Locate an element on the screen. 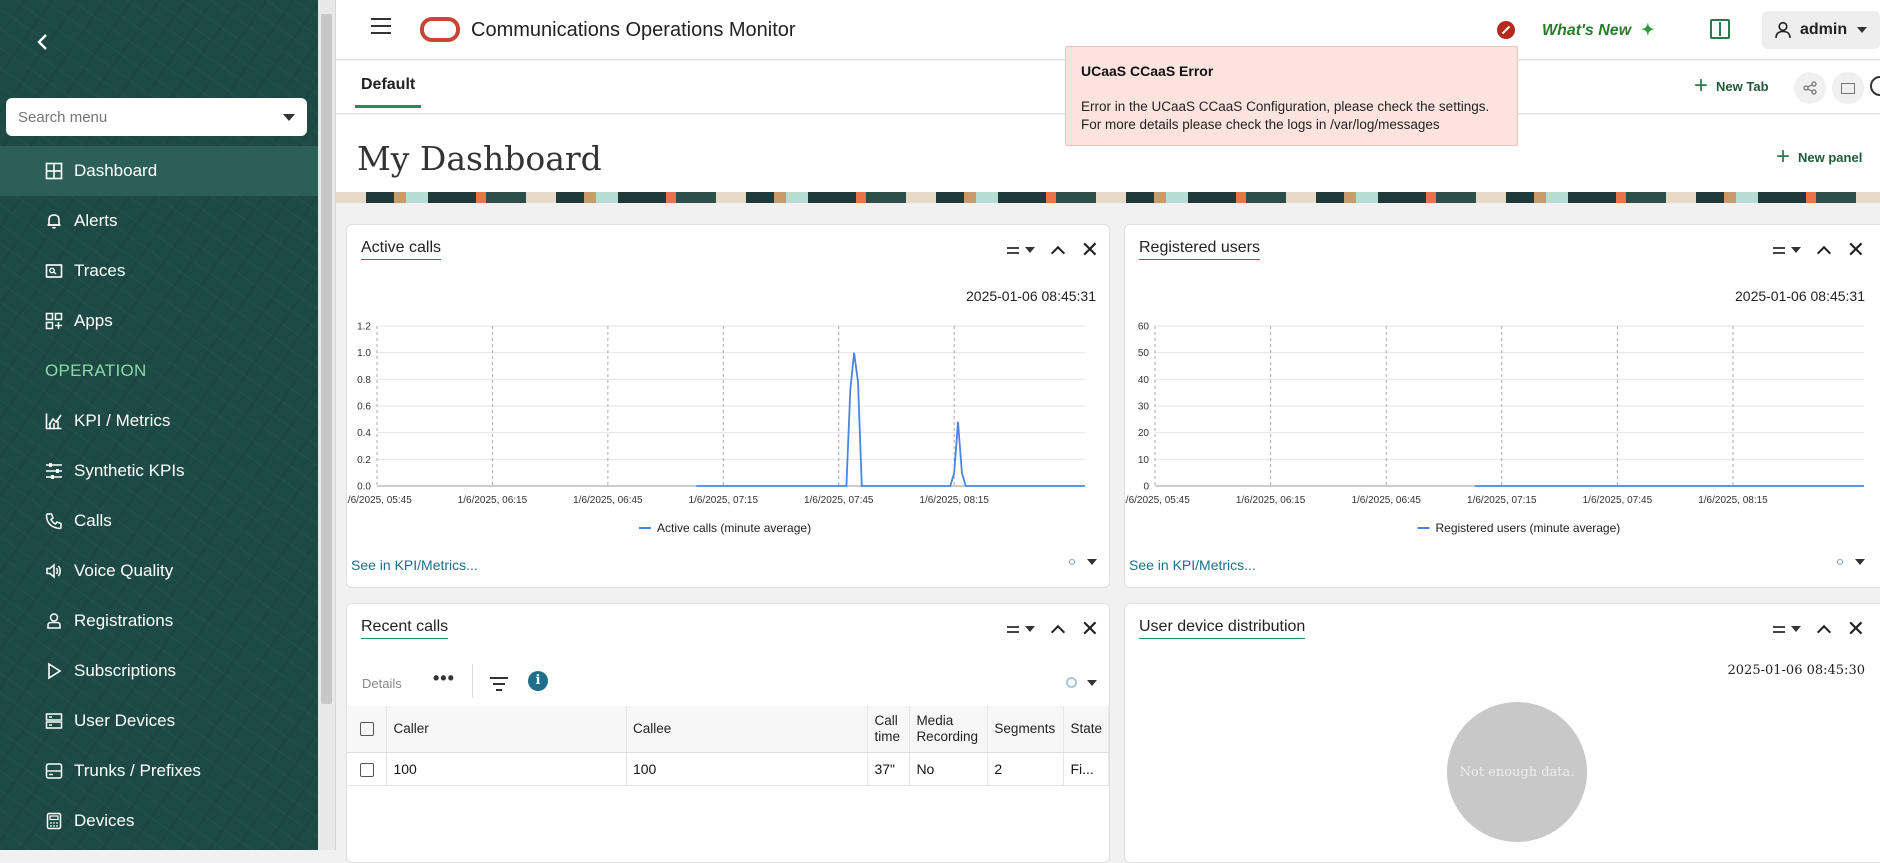 Image resolution: width=1880 pixels, height=863 pixels. y-tick-label: 0.0 is located at coordinates (364, 487).